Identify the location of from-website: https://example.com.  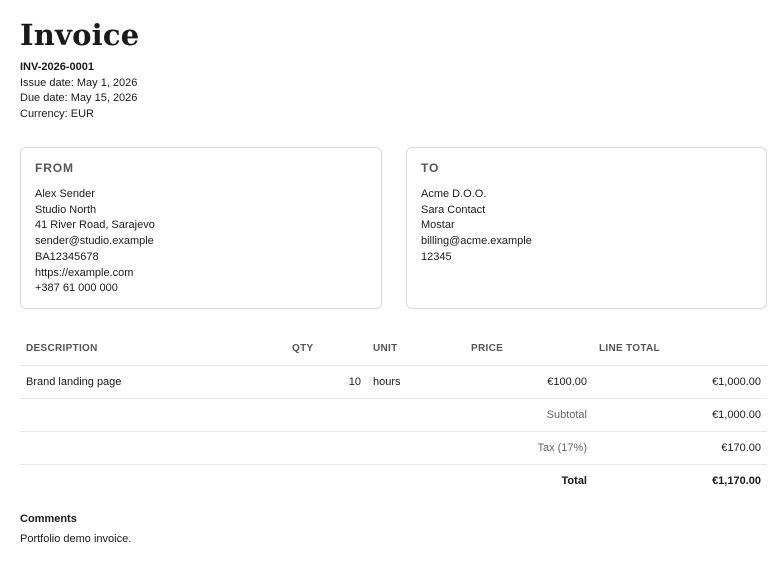
(84, 272).